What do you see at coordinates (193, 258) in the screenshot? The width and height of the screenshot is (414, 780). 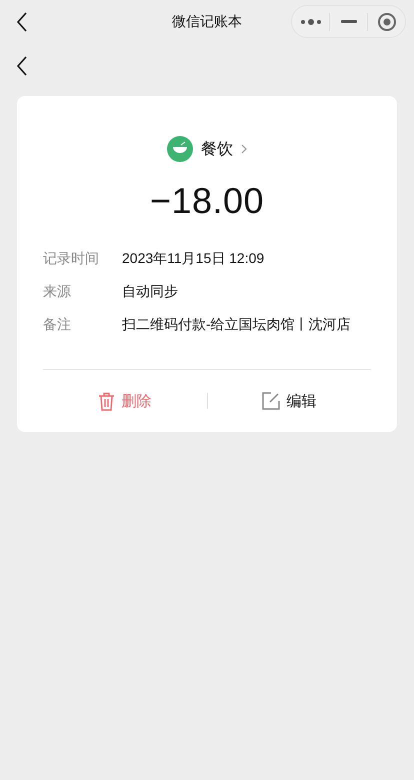 I see `detail-value: 2023年11月15日 12:09` at bounding box center [193, 258].